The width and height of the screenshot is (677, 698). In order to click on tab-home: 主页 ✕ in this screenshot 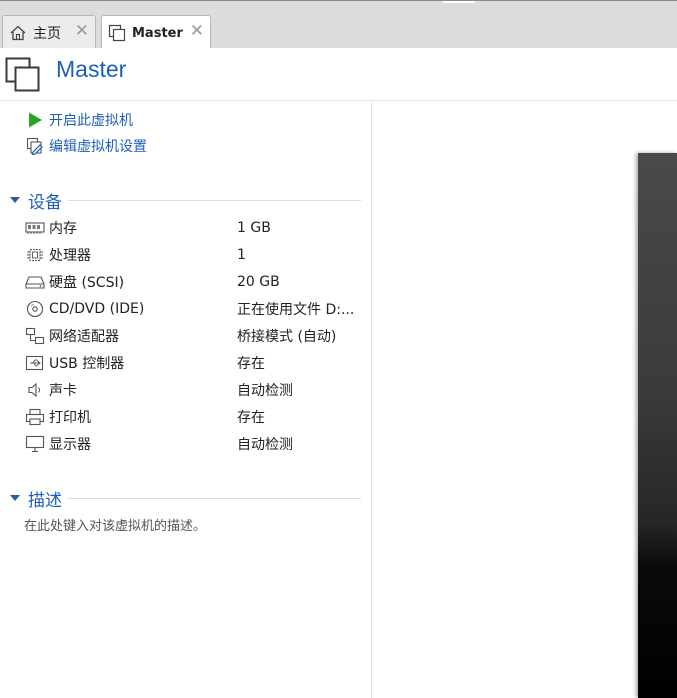, I will do `click(49, 32)`.